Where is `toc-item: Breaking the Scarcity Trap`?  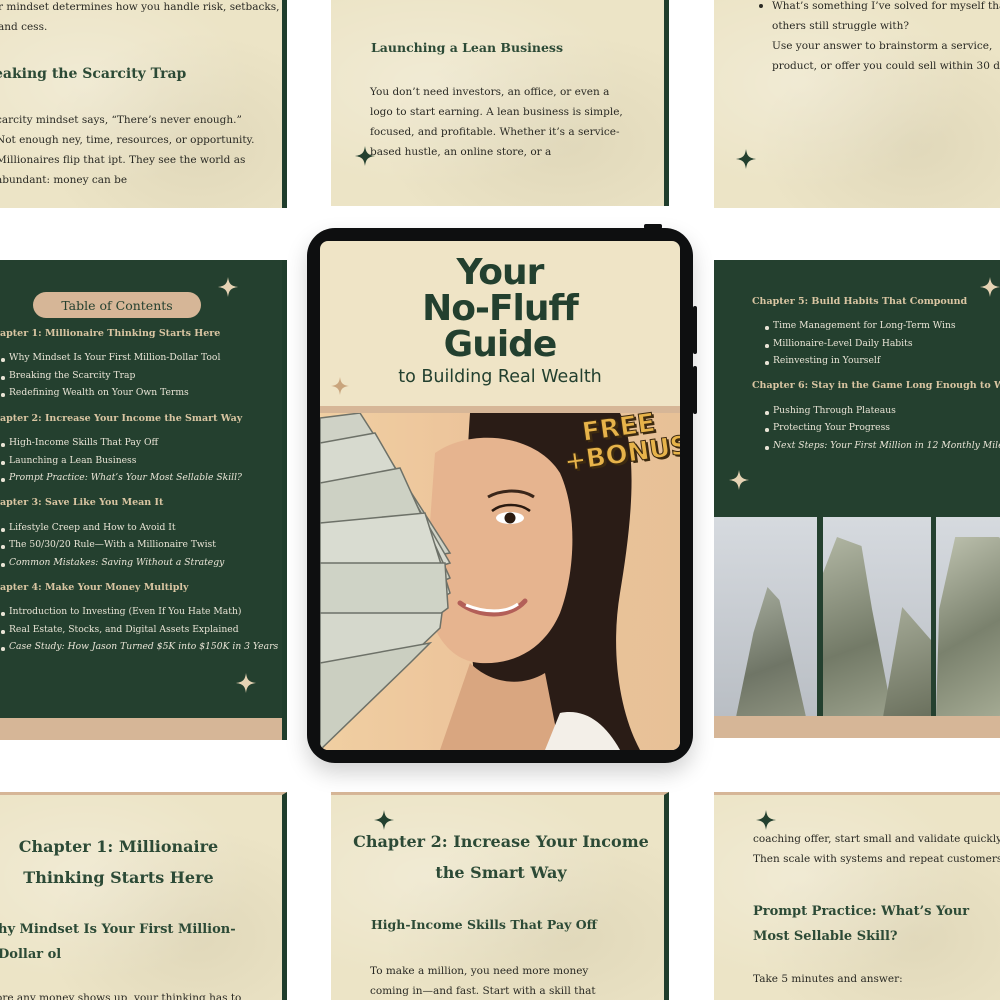
toc-item: Breaking the Scarcity Trap is located at coordinates (68, 375).